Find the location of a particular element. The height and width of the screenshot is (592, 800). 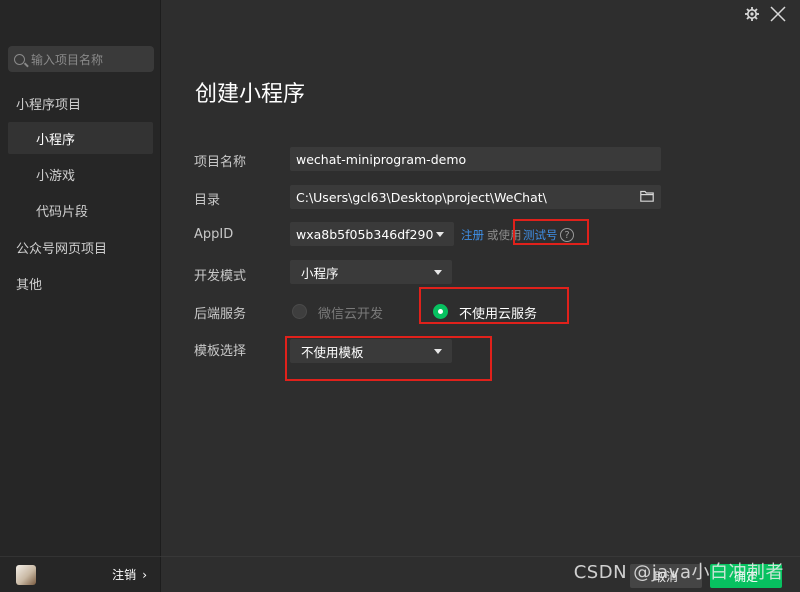

project-name-input: wechat-miniprogram-demo is located at coordinates (475, 159).